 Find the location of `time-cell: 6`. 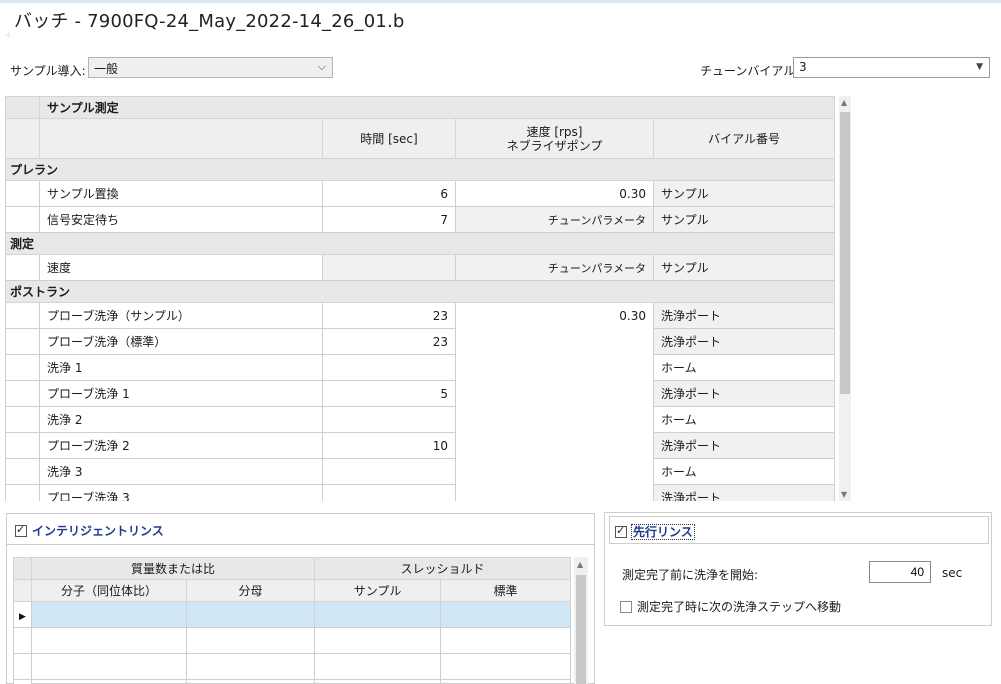

time-cell: 6 is located at coordinates (389, 193).